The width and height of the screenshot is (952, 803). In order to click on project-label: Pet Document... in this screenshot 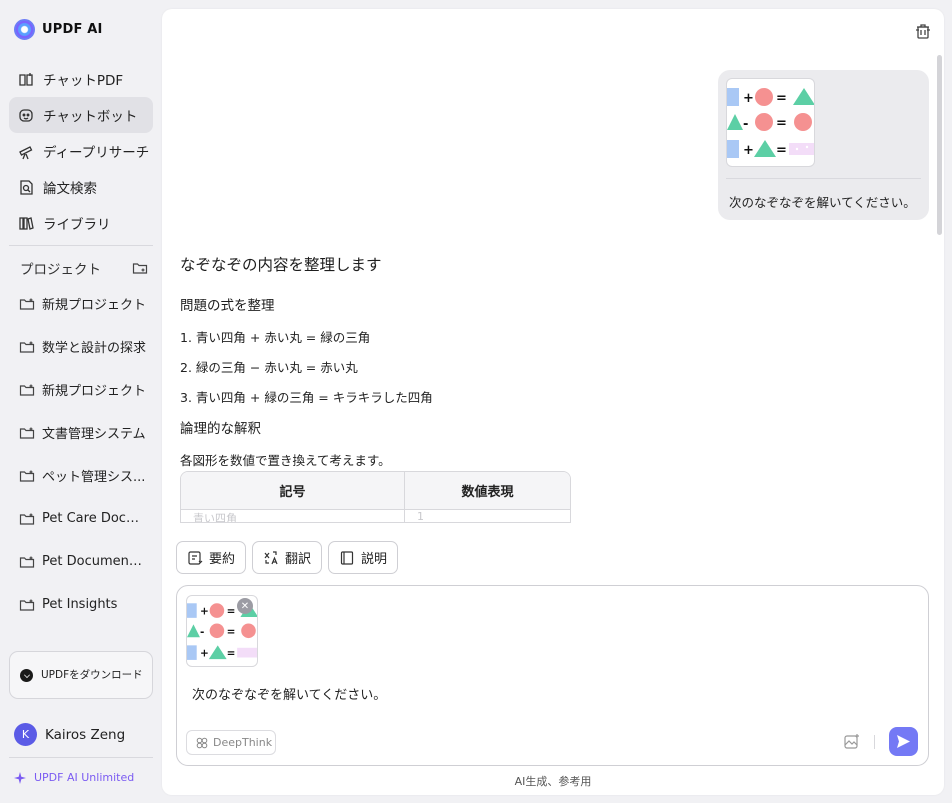, I will do `click(94, 561)`.